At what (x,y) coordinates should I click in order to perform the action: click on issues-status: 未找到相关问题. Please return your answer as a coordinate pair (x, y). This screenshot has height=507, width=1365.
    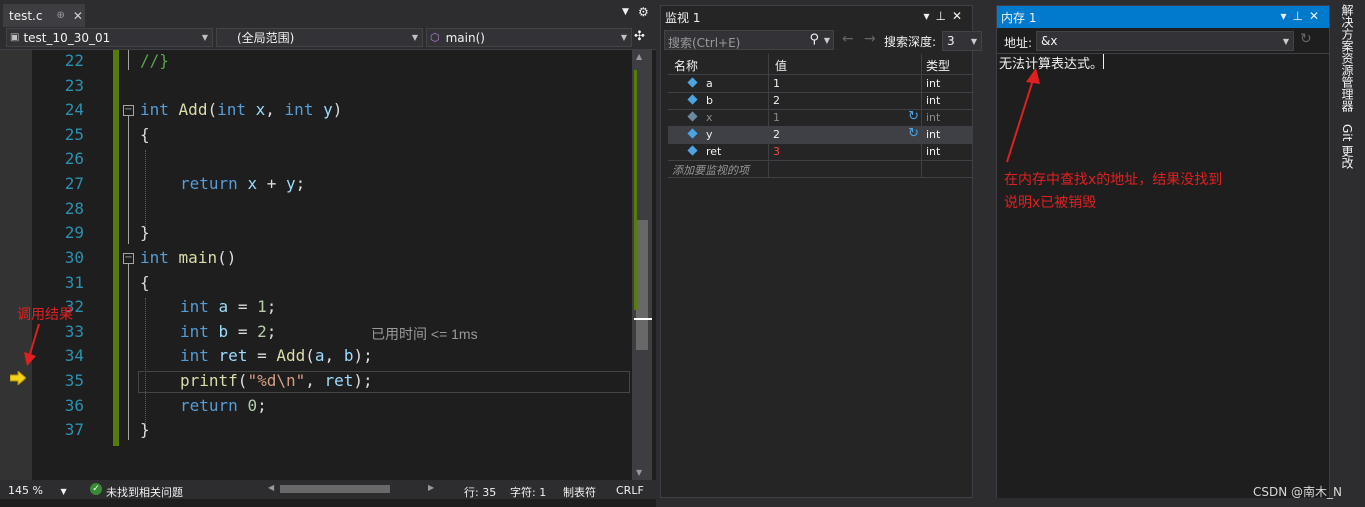
    Looking at the image, I should click on (144, 492).